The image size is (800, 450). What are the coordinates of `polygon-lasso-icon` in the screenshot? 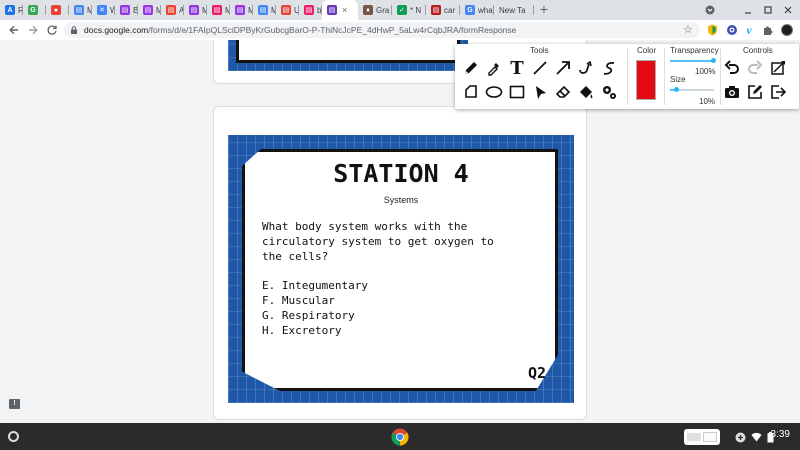 It's located at (471, 92).